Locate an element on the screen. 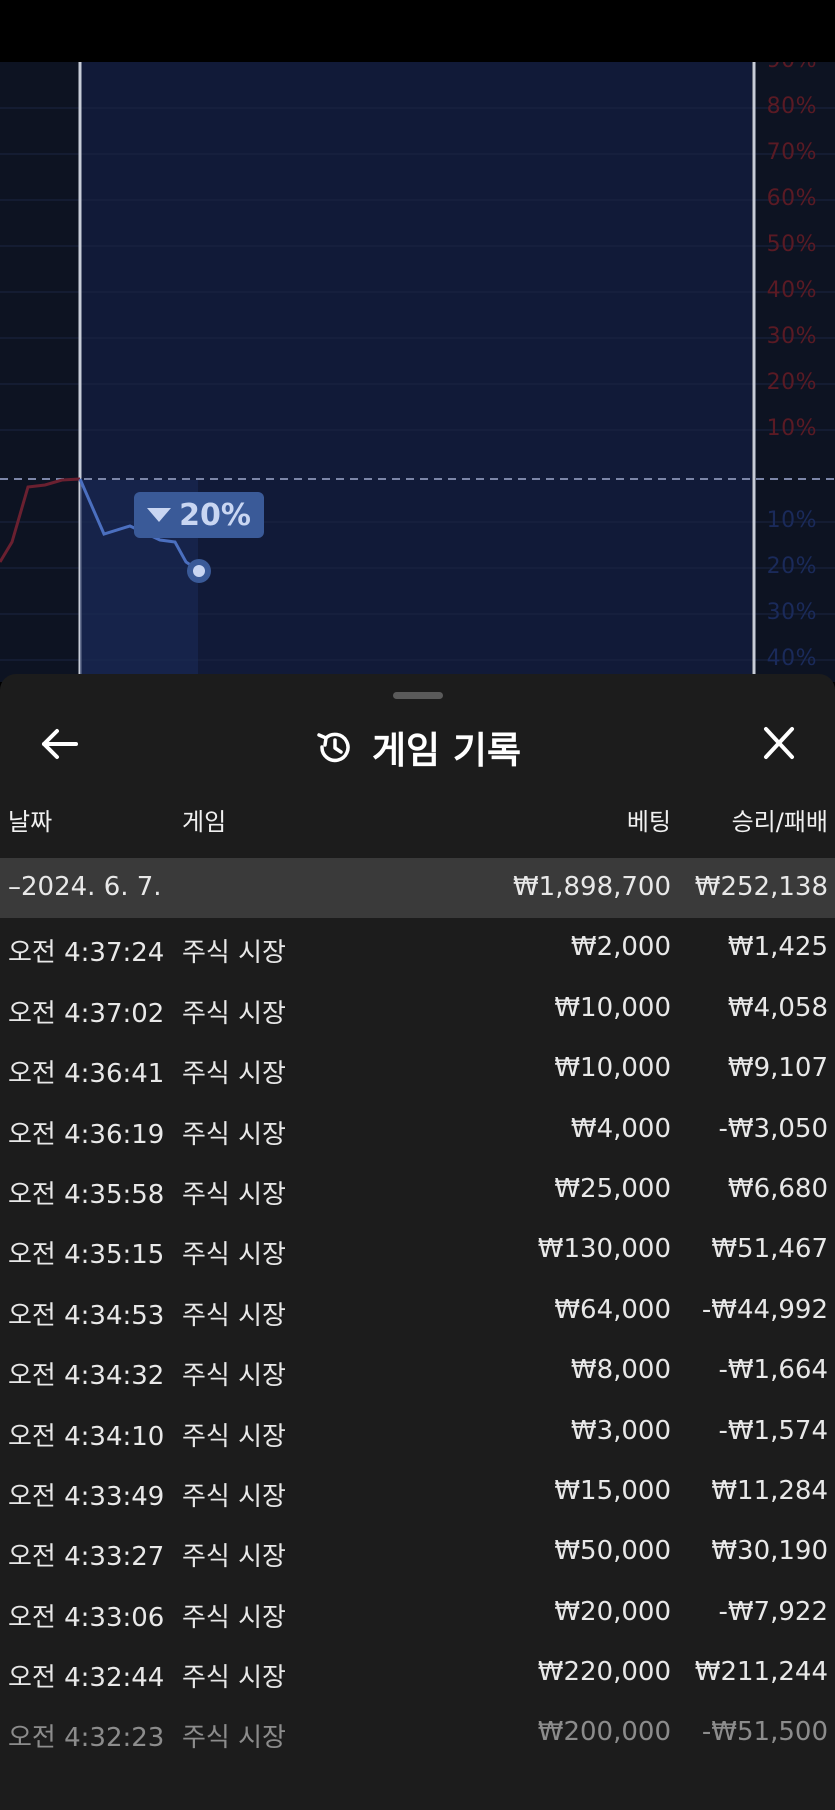 The image size is (835, 1810). row-time: 오전 4:33:06 is located at coordinates (86, 1617).